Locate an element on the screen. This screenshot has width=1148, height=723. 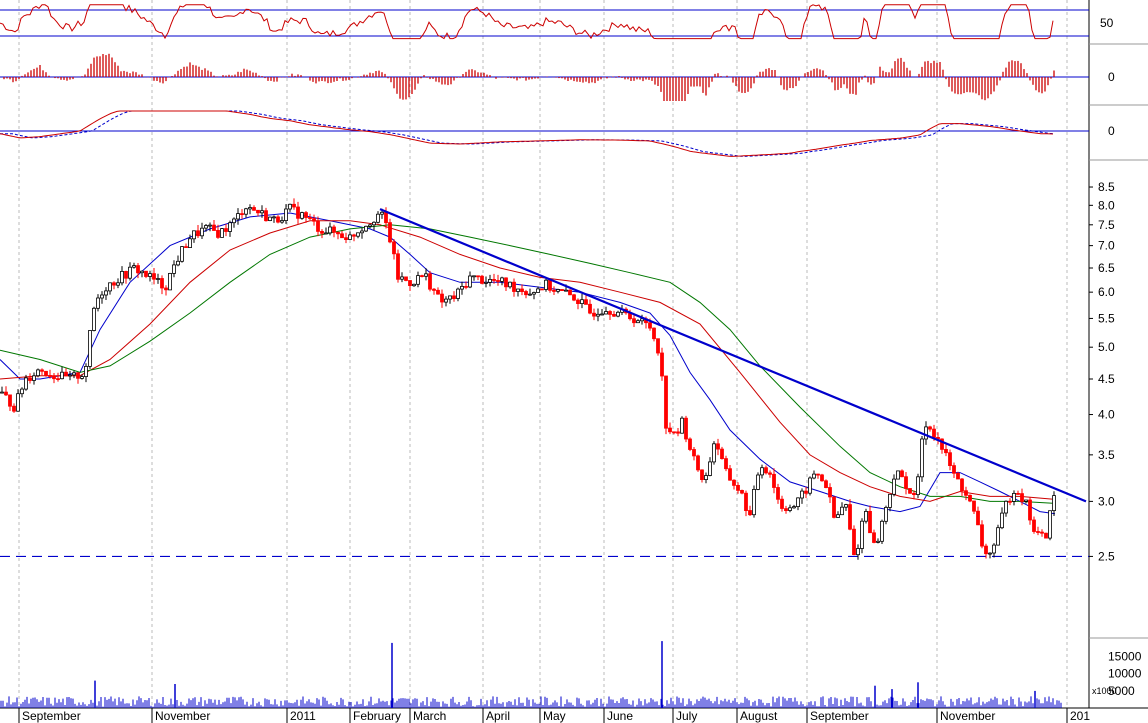
macd-signal-line is located at coordinates (527, 133).